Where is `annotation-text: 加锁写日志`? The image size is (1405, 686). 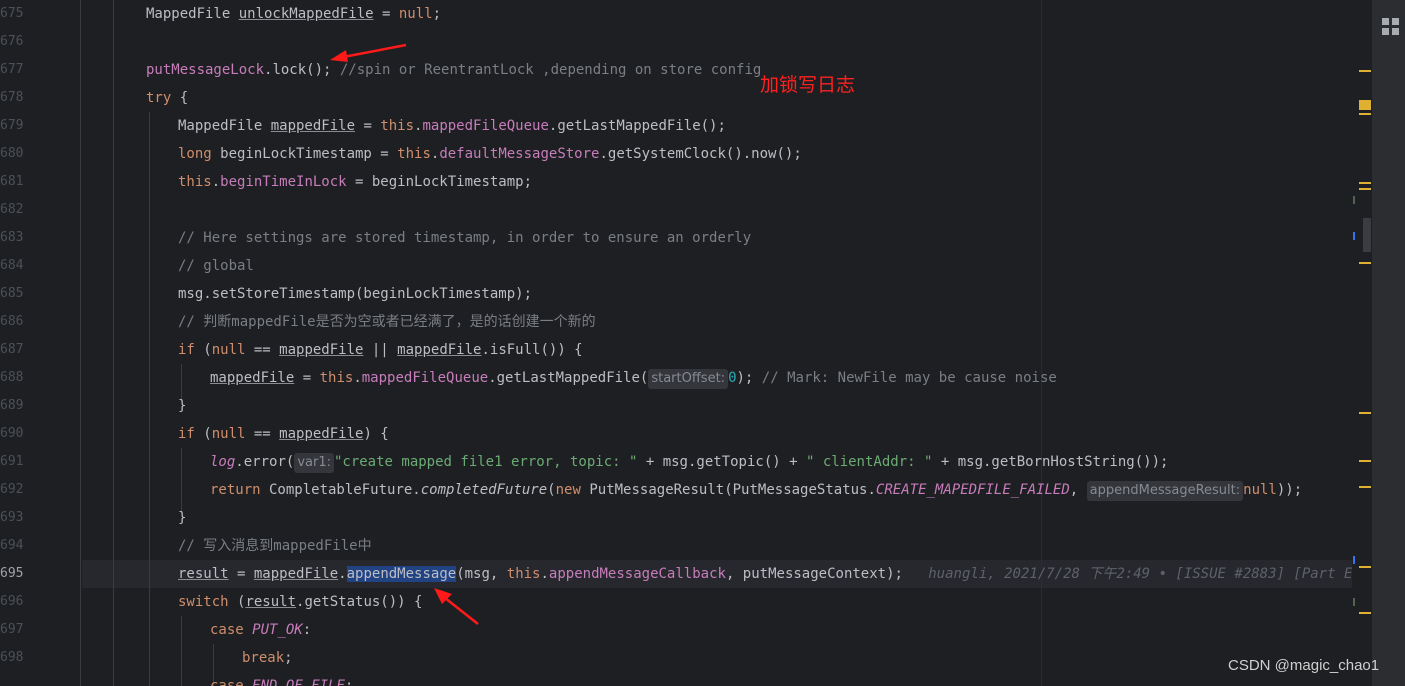 annotation-text: 加锁写日志 is located at coordinates (808, 85).